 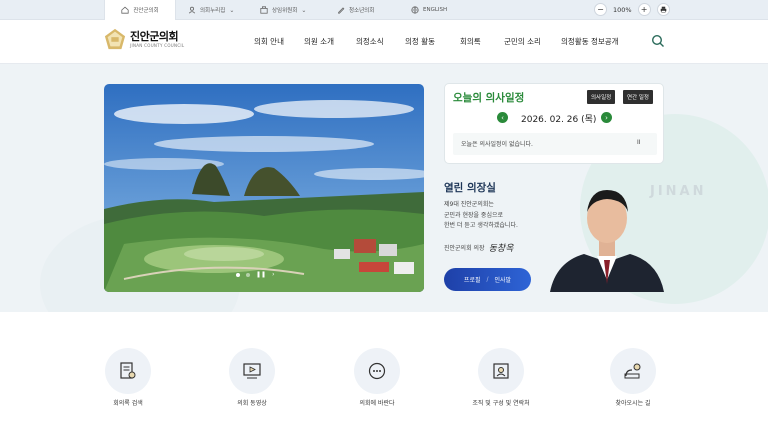 I want to click on quick-menu-label: 의회 동영상, so click(x=252, y=403).